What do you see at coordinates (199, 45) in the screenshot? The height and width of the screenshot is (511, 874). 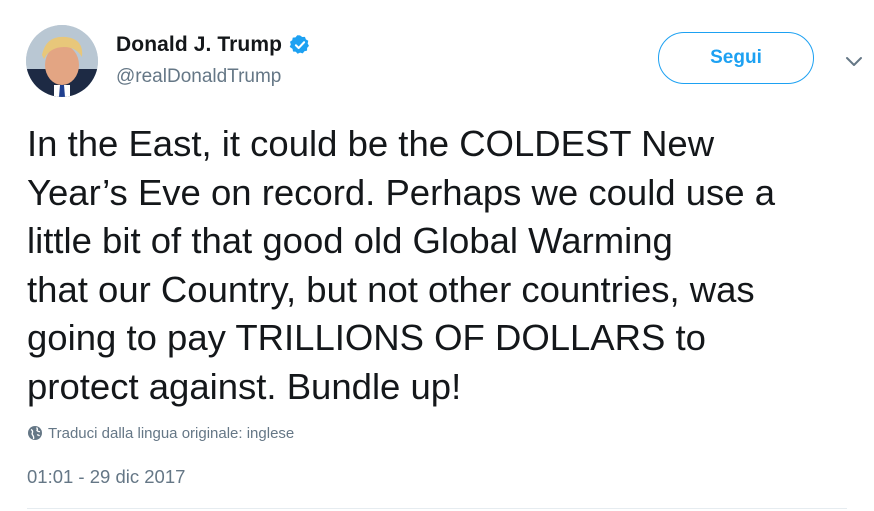 I see `author-display-name: Donald J. Trump` at bounding box center [199, 45].